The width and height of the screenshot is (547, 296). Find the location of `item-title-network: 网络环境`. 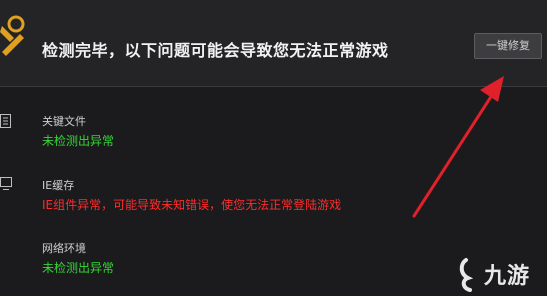

item-title-network: 网络环境 is located at coordinates (64, 248).